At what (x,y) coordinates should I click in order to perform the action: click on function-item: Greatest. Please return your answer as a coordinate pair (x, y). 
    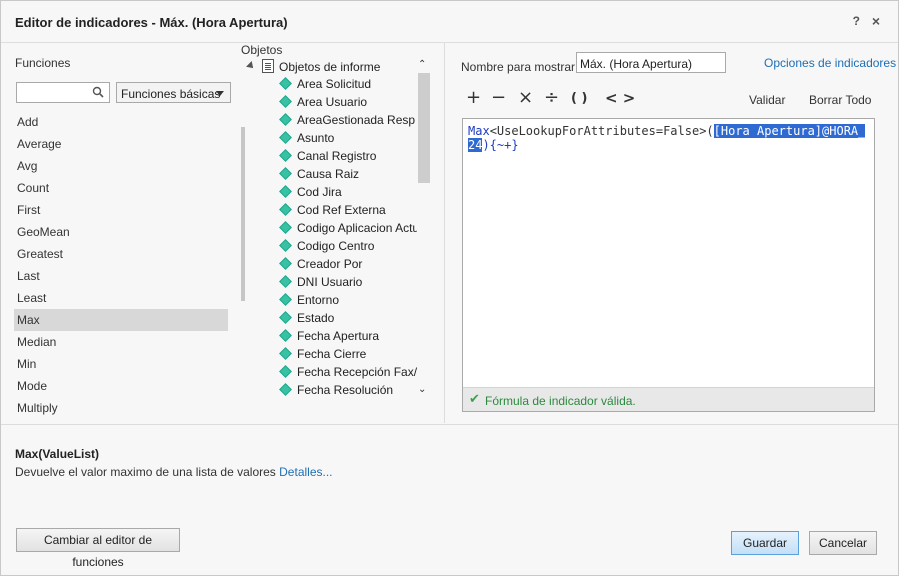
    Looking at the image, I should click on (121, 254).